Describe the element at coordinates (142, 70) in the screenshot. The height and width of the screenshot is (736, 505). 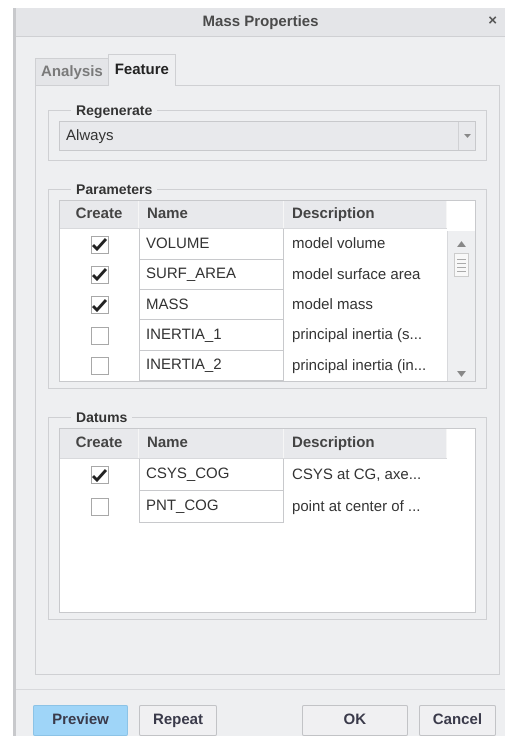
I see `tab: Feature` at that location.